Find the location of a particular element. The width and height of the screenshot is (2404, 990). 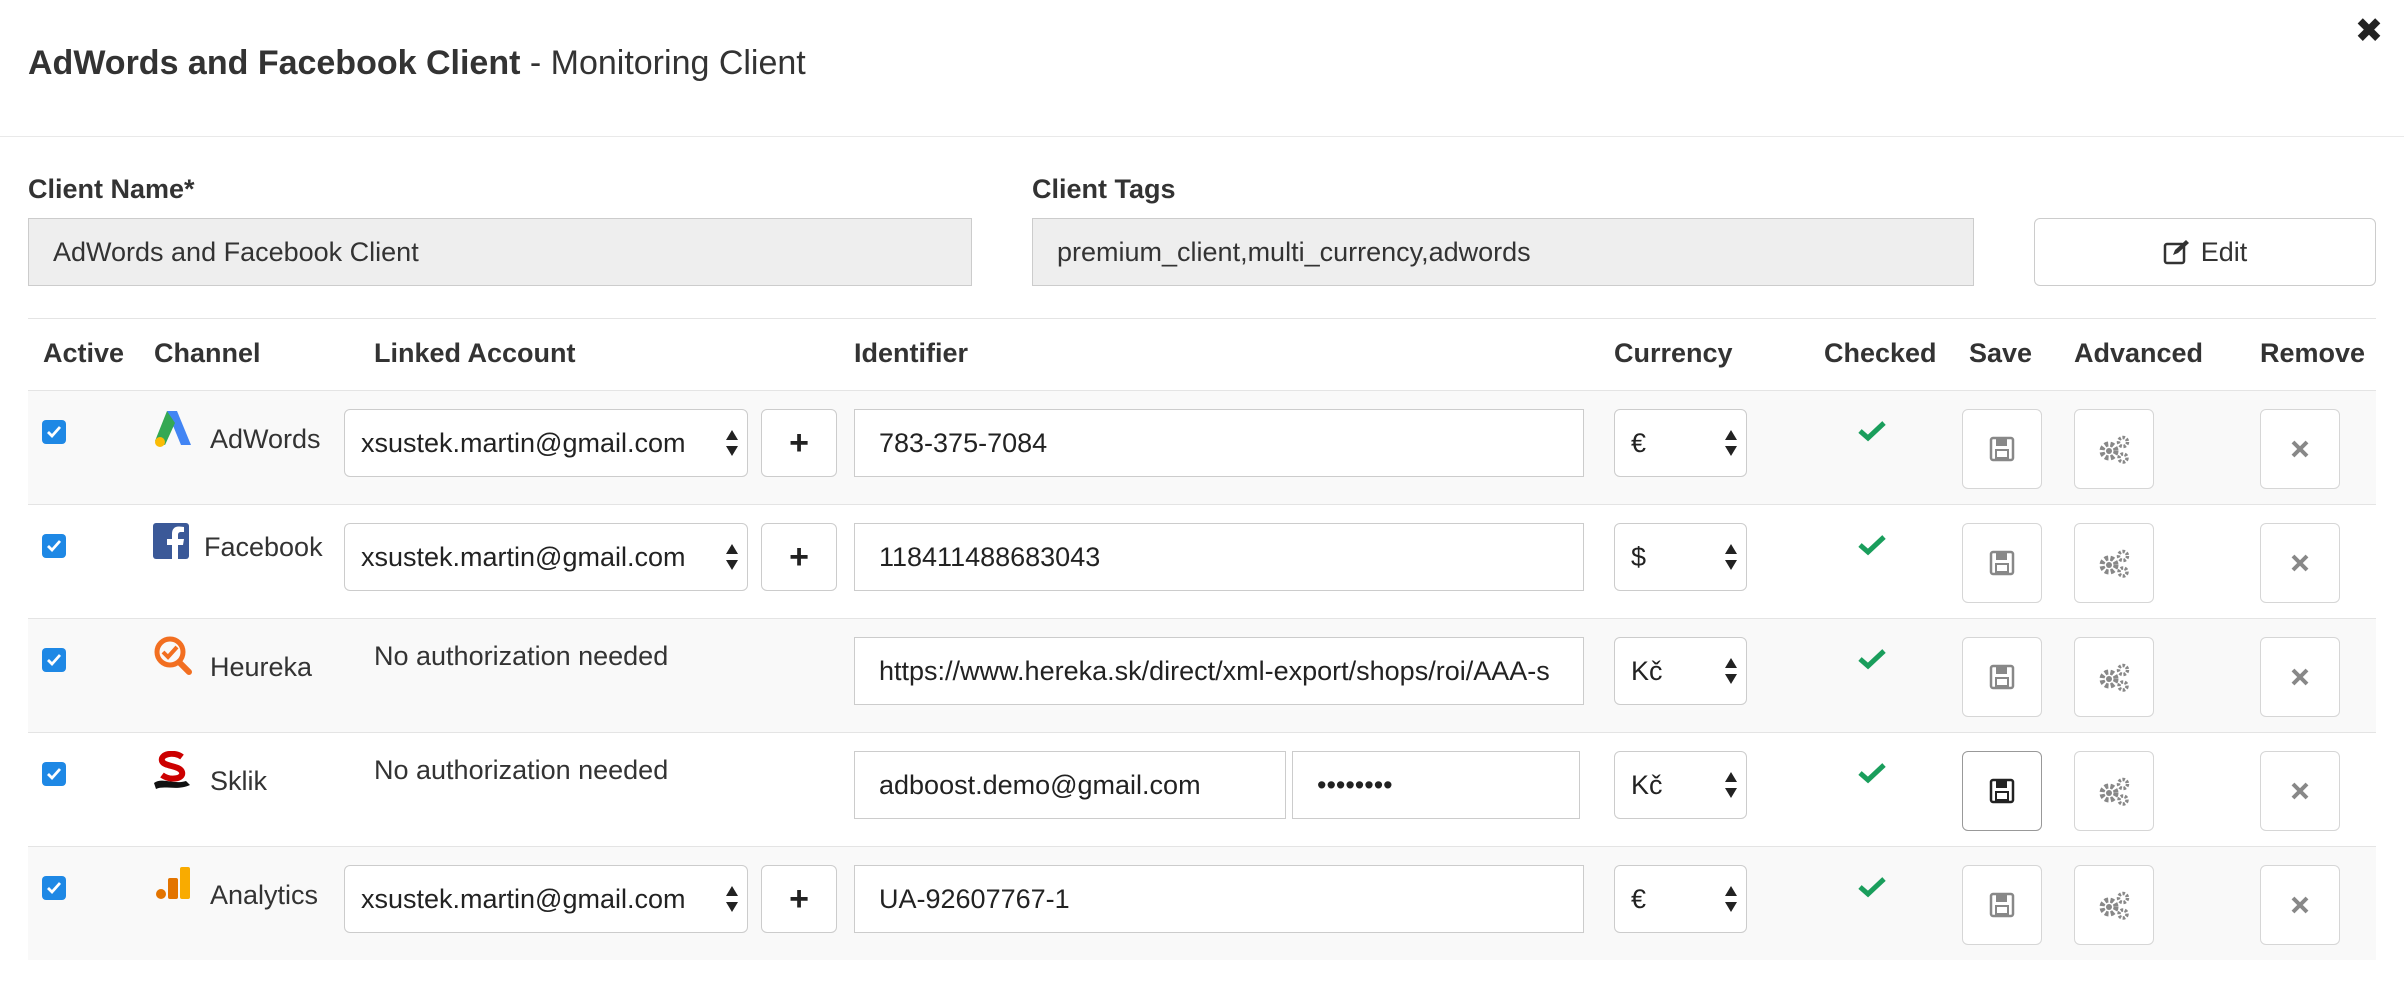

identifier-input: UA-92607767-1 is located at coordinates (1219, 899).